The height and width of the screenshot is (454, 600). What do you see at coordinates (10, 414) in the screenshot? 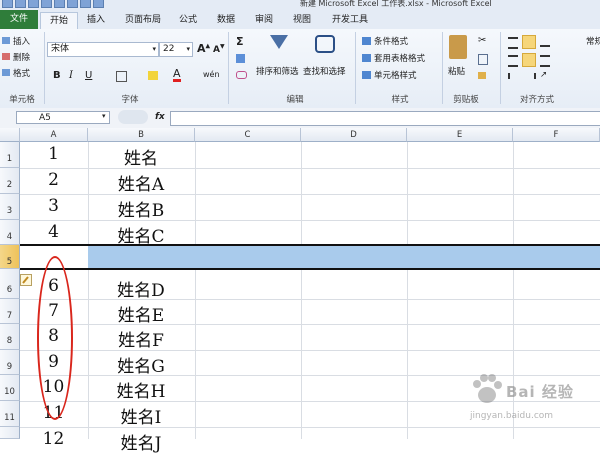
I see `row-header: 11` at bounding box center [10, 414].